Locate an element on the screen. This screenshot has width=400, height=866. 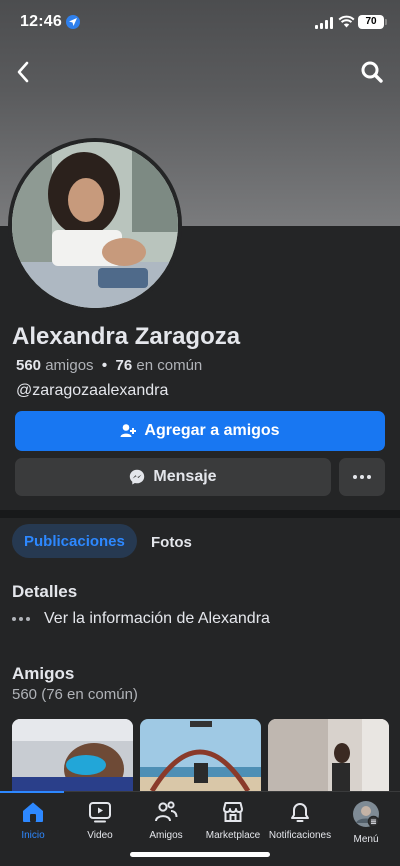
friend-stats: 560 amigos • 76 en común is located at coordinates (109, 365).